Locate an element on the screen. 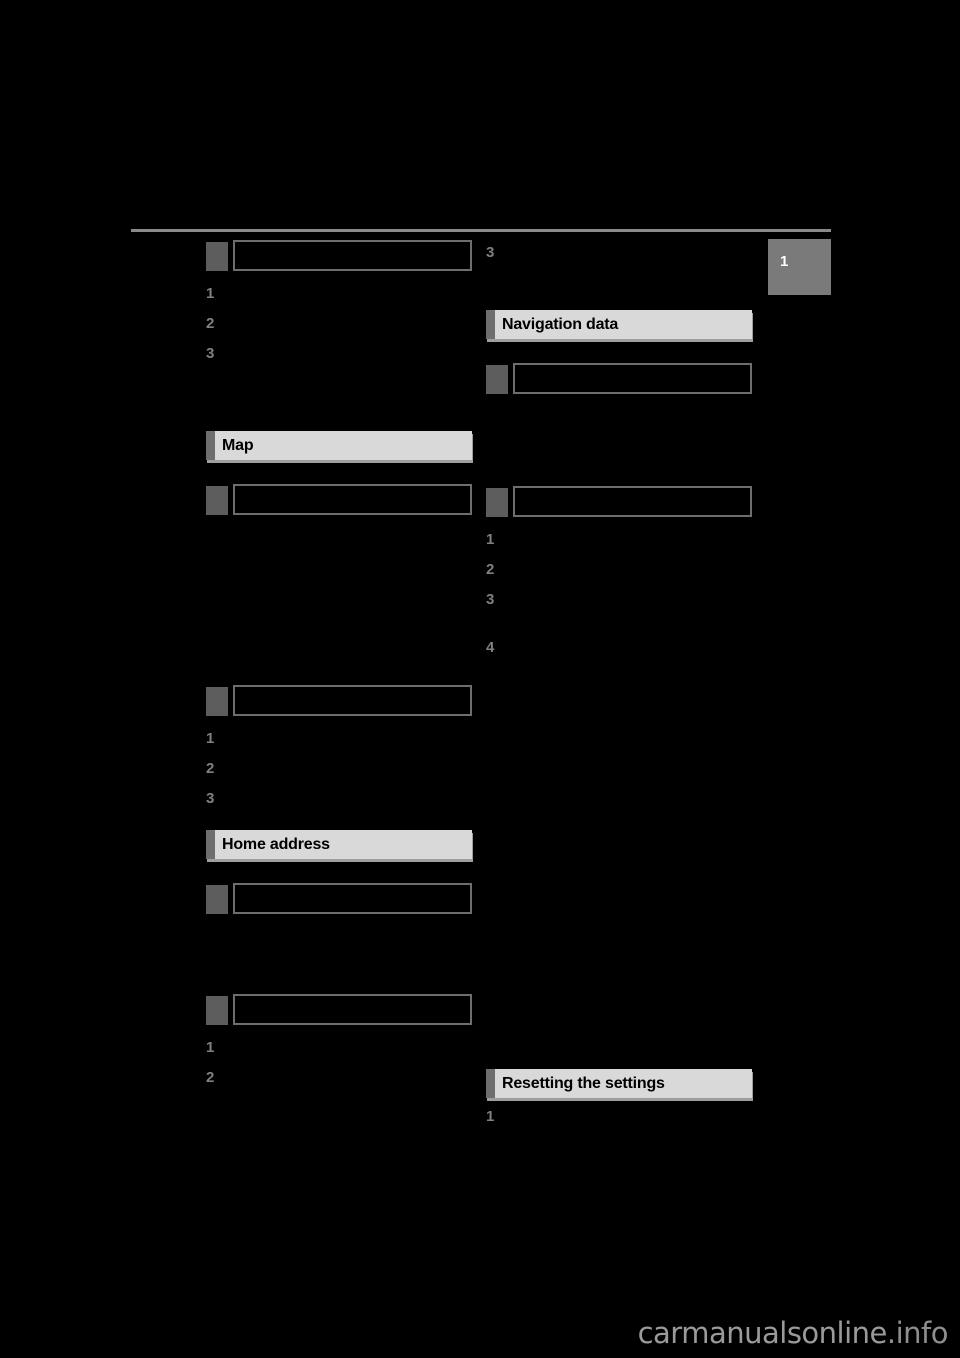 The image size is (960, 1358). step-marker: 4 is located at coordinates (490, 647).